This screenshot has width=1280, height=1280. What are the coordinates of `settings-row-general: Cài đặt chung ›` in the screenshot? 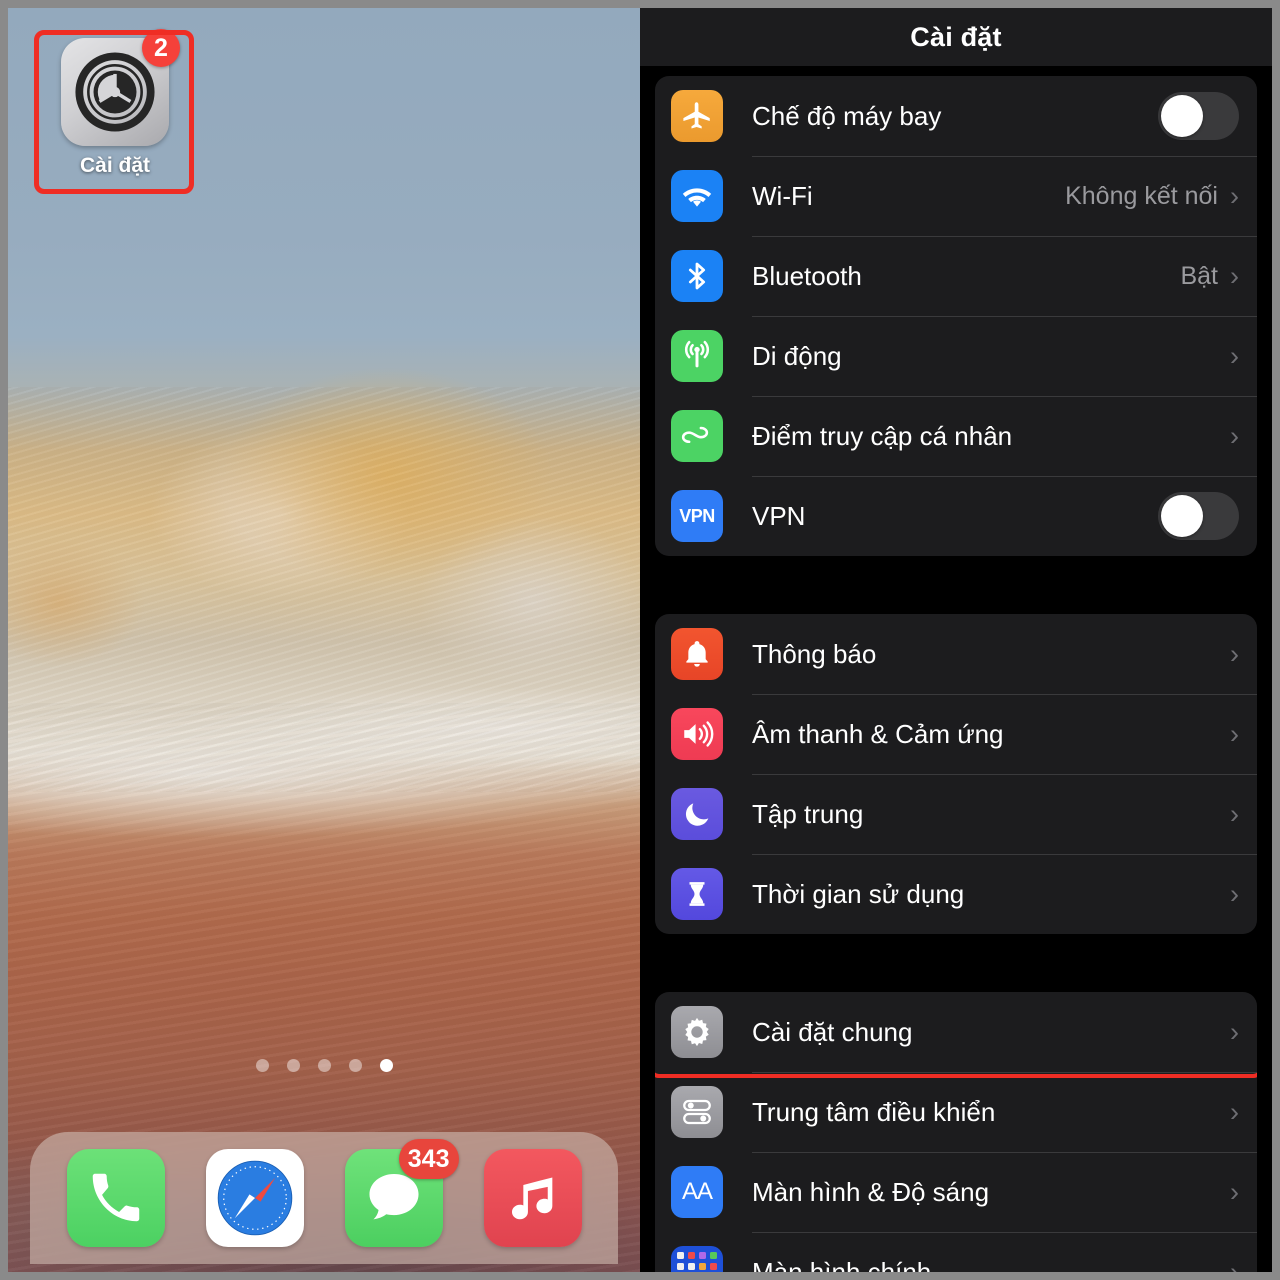 It's located at (956, 1035).